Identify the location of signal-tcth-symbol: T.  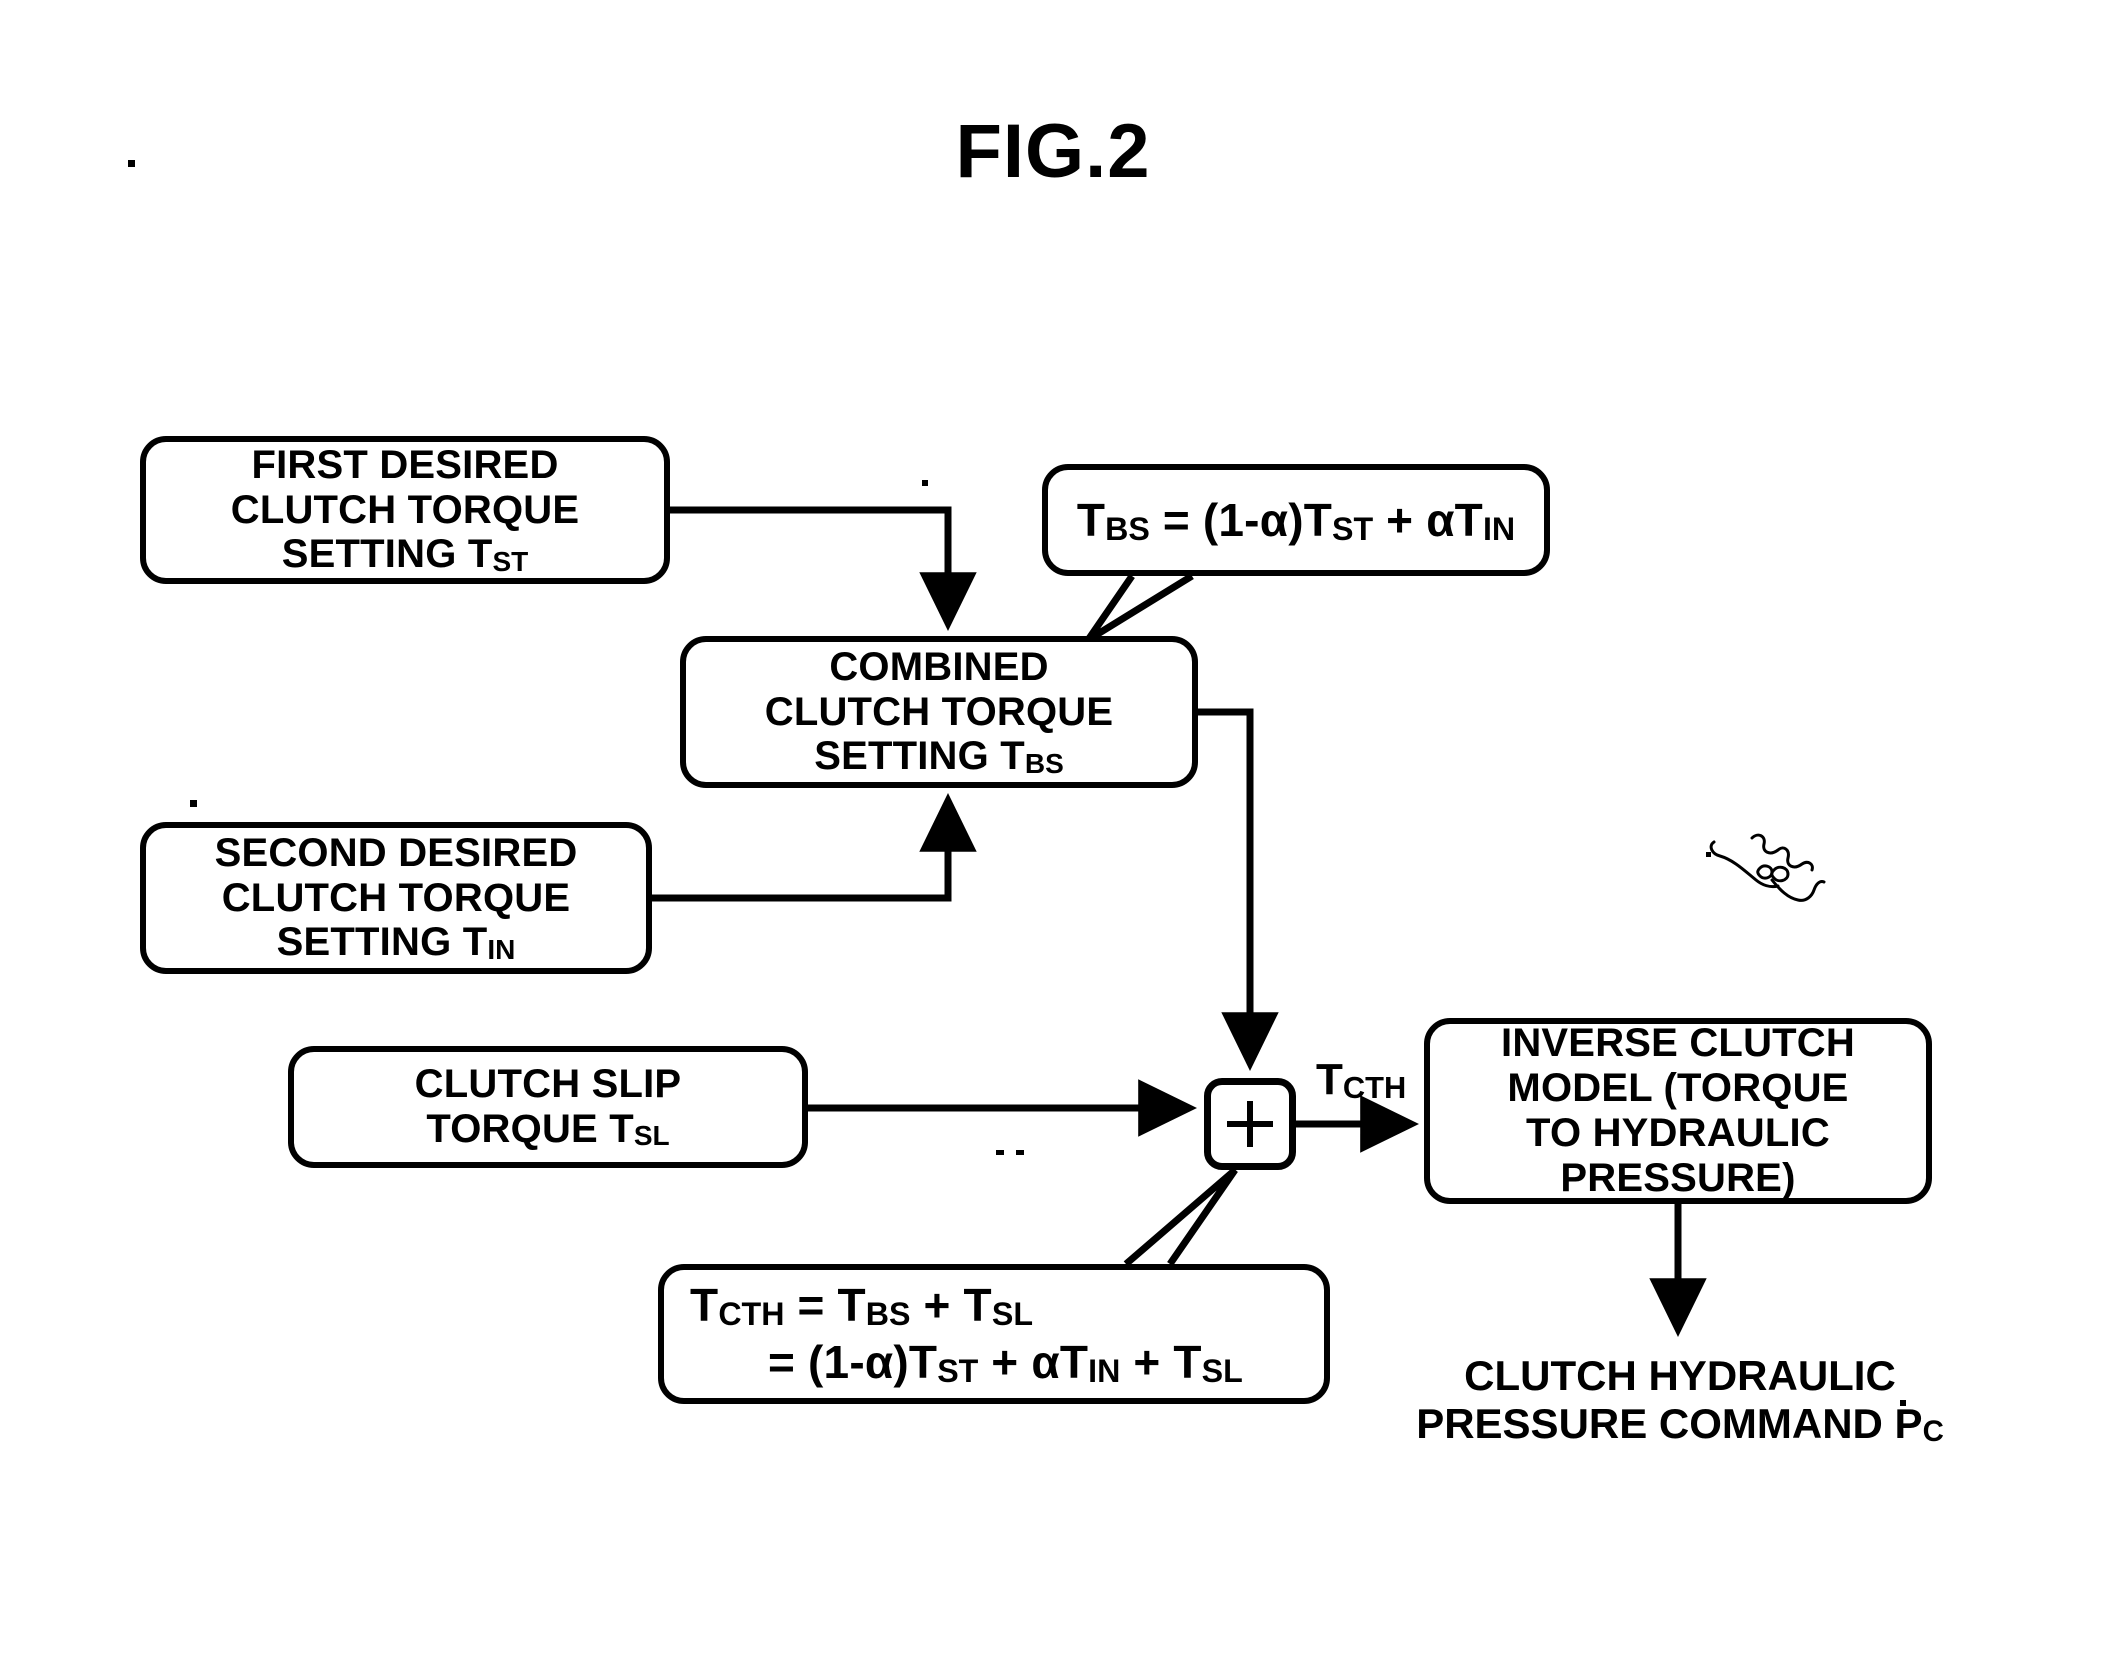
(1329, 1079).